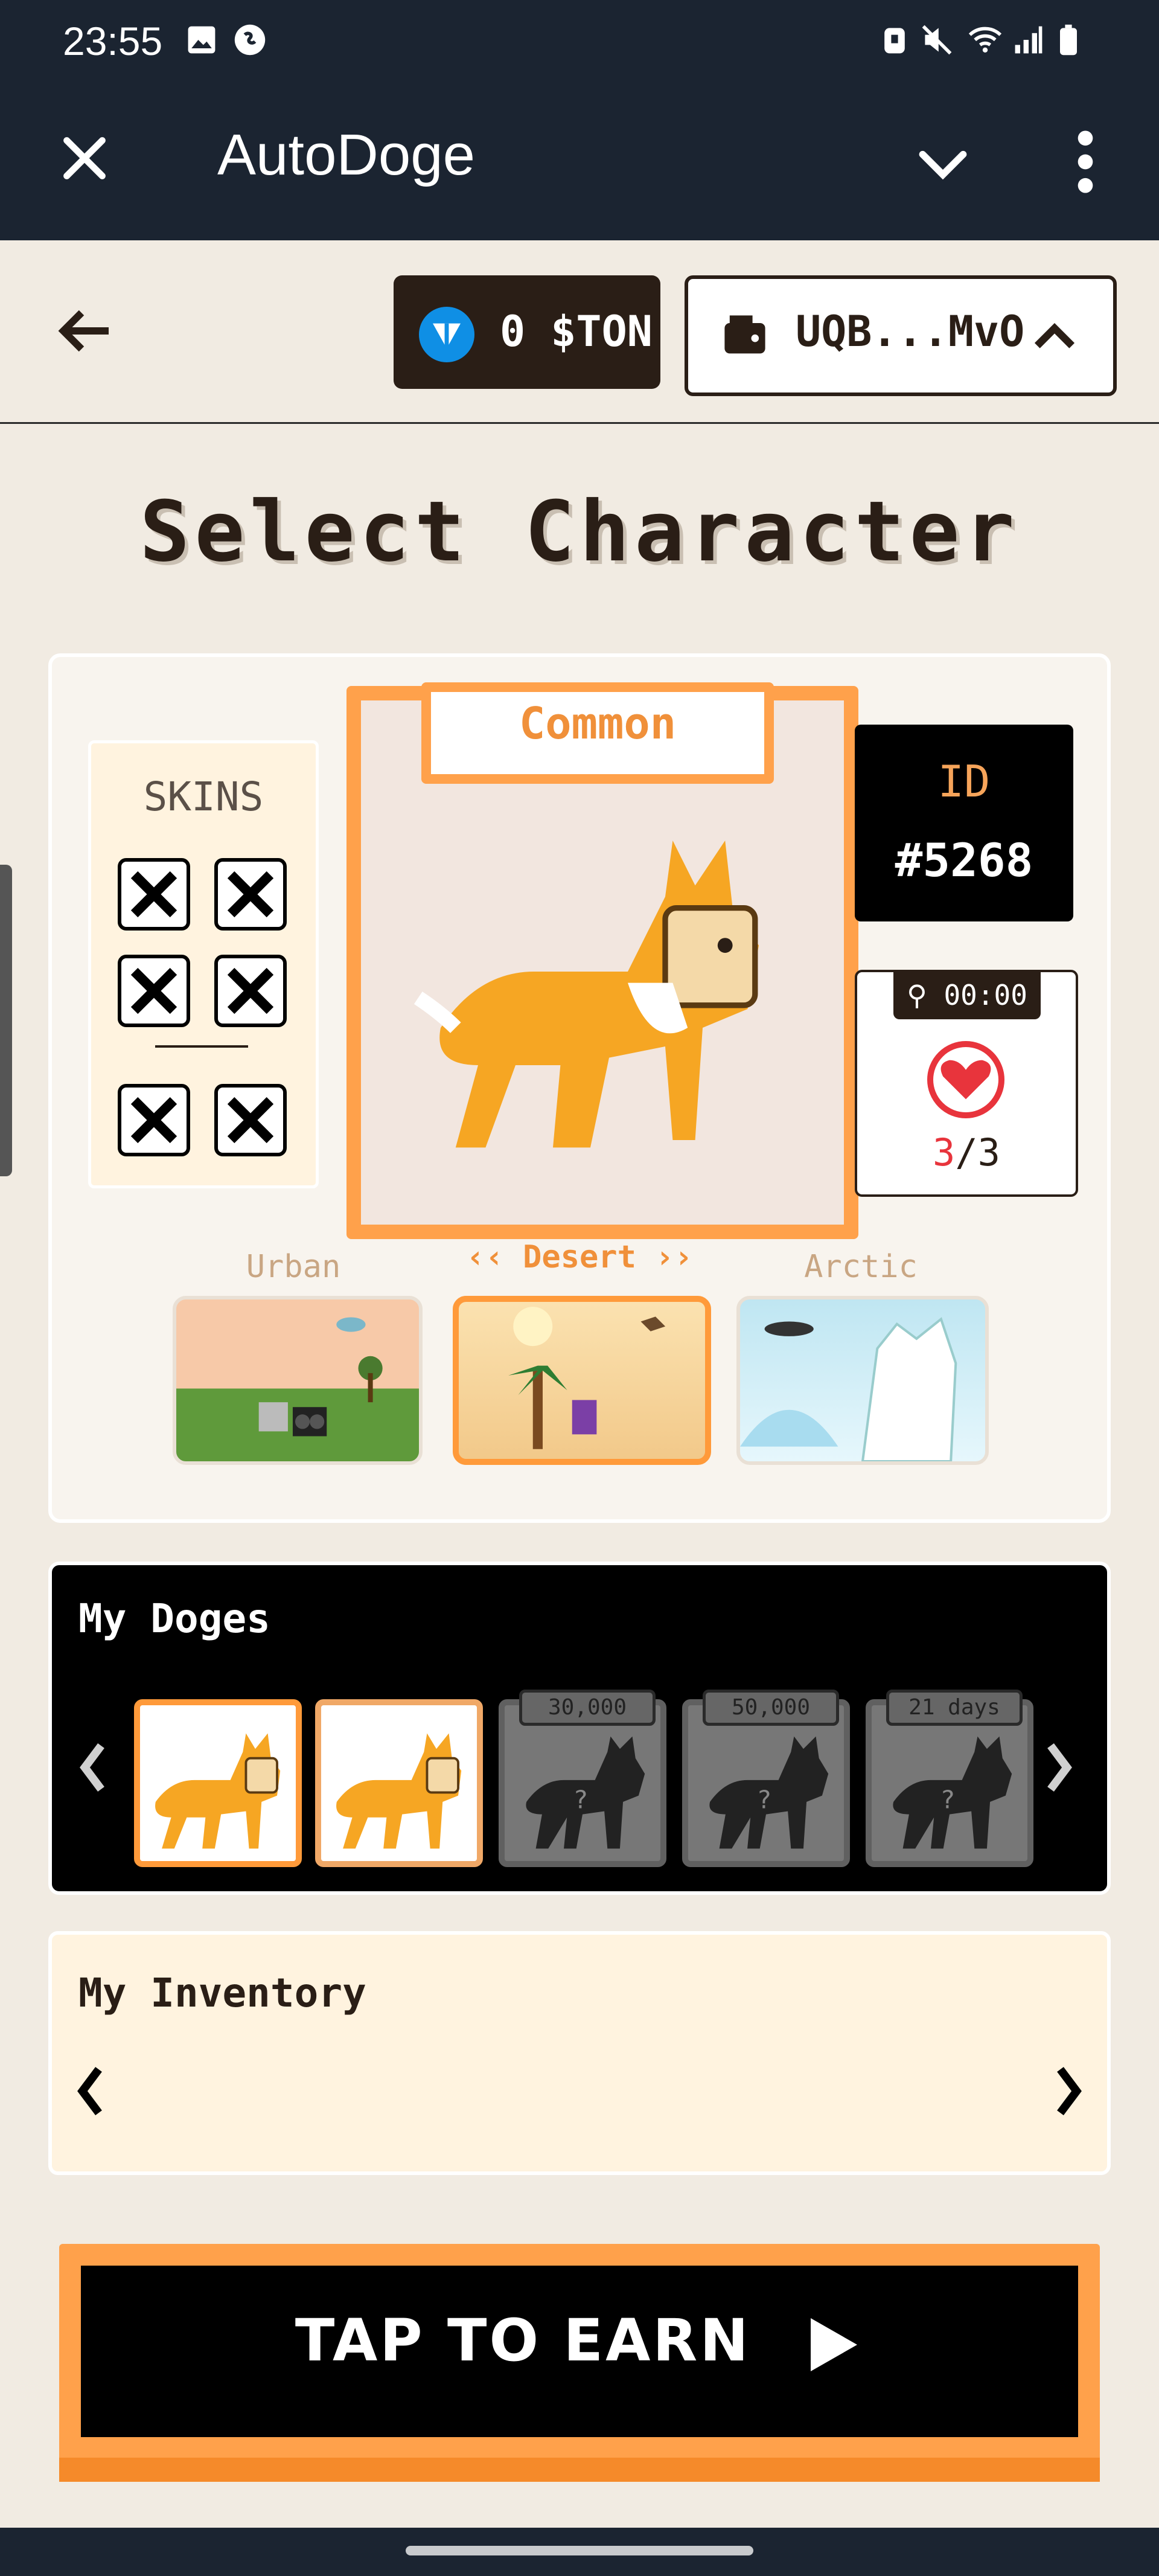  I want to click on edge-panel-handle, so click(6, 1020).